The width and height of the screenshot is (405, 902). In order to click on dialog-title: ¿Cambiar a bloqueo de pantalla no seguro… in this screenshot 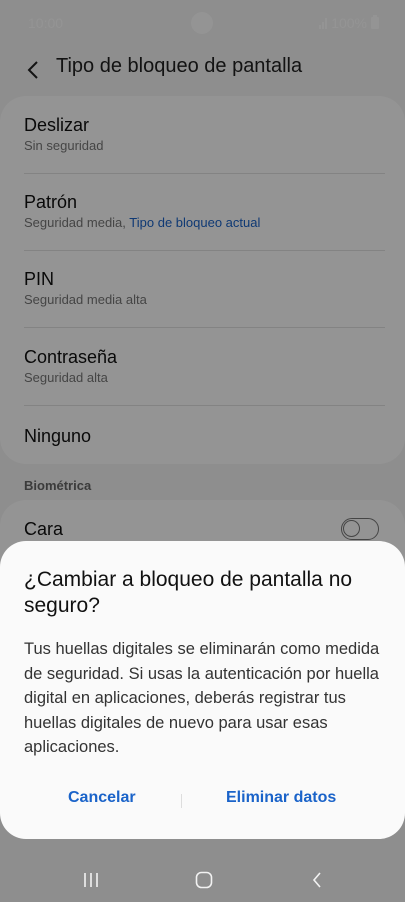, I will do `click(188, 592)`.